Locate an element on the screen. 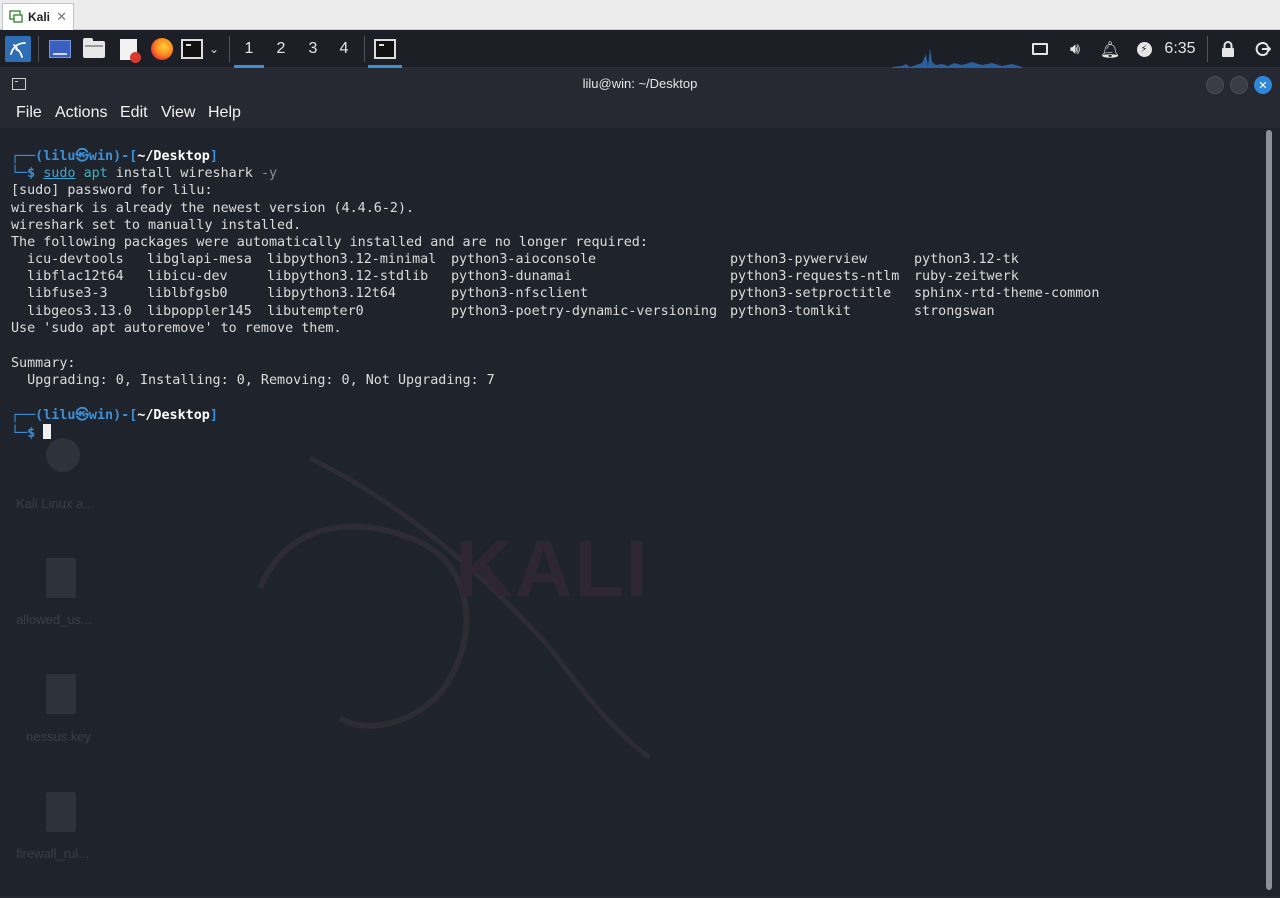 This screenshot has height=898, width=1280. vm-tab-strip: Kali ✕ is located at coordinates (640, 15).